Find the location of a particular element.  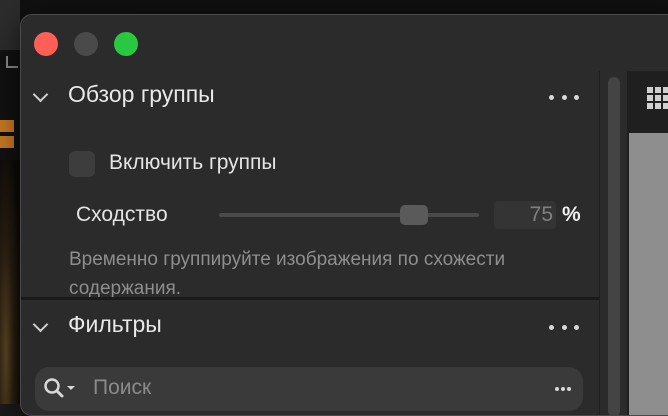

similarity-label: Сходство is located at coordinates (122, 214).